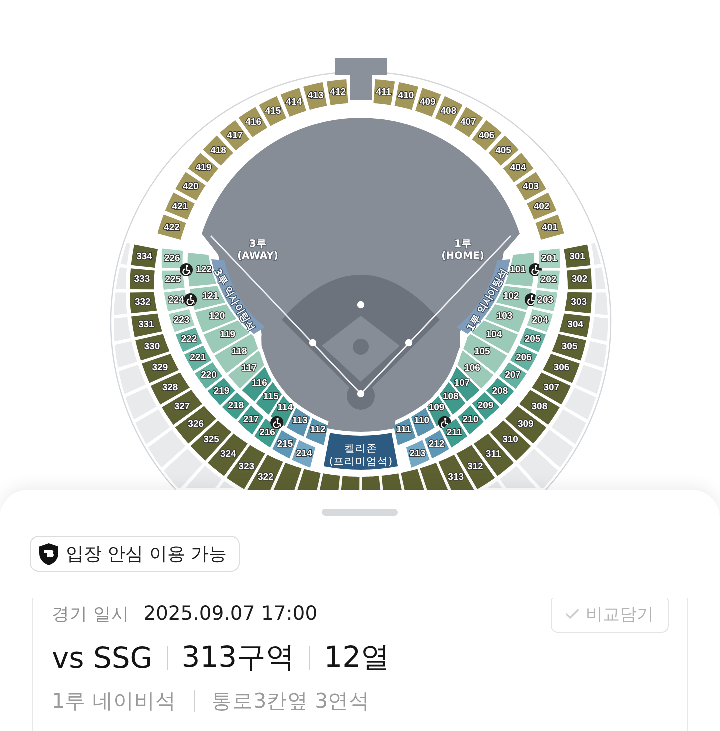 The height and width of the screenshot is (731, 720). What do you see at coordinates (385, 93) in the screenshot?
I see `seat-section: 411` at bounding box center [385, 93].